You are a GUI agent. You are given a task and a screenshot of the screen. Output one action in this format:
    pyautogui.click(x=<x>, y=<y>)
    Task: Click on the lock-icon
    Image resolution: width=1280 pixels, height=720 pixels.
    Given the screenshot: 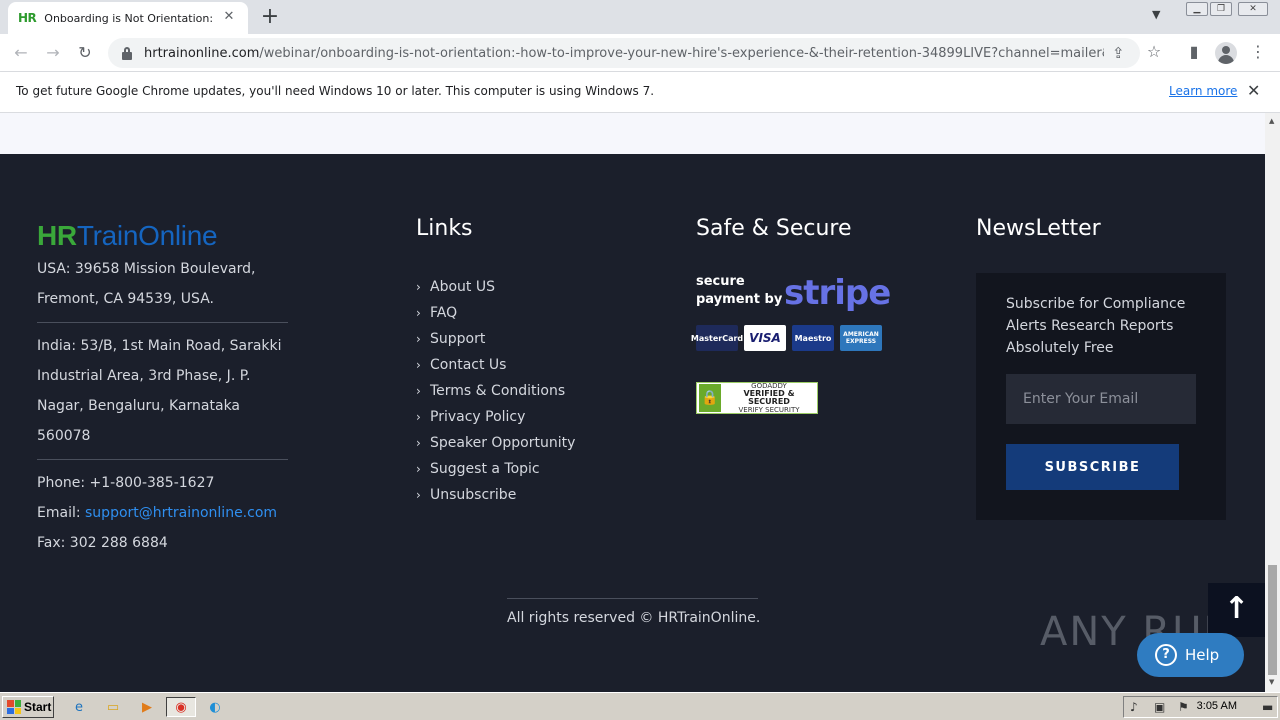 What is the action you would take?
    pyautogui.click(x=127, y=53)
    